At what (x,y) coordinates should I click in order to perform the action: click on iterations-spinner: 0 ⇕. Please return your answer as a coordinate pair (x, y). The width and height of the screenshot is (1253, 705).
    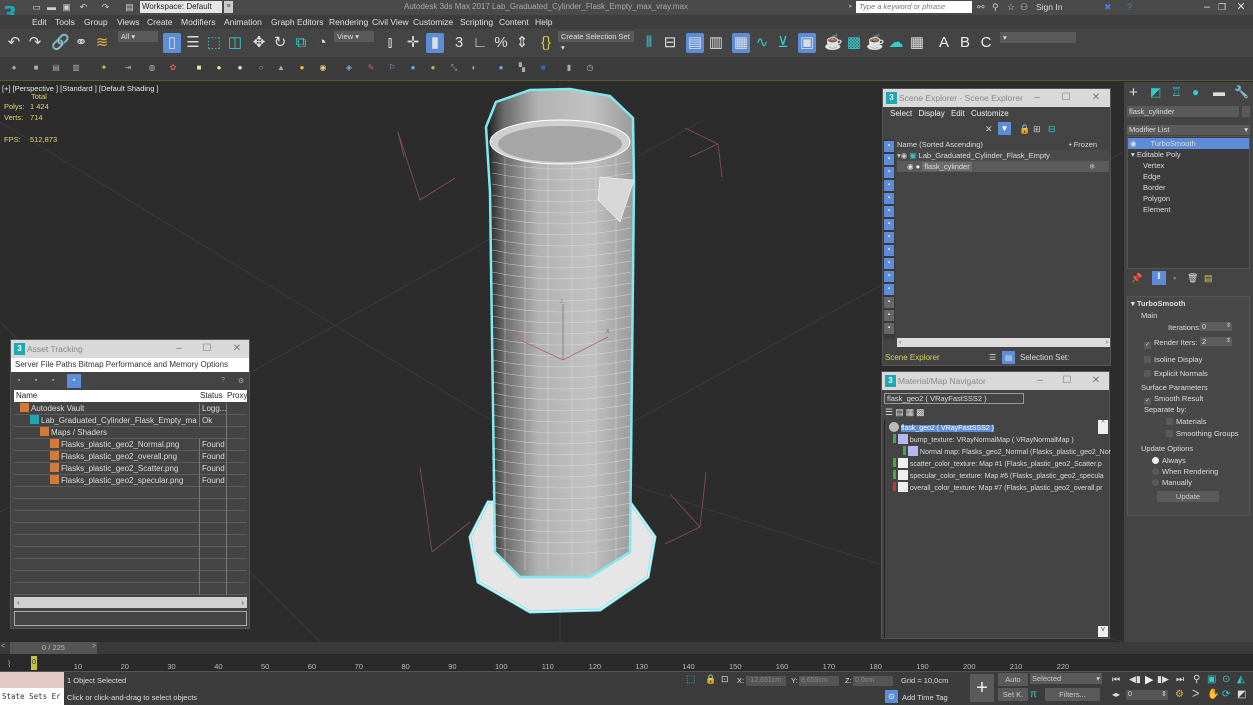
    Looking at the image, I should click on (1216, 326).